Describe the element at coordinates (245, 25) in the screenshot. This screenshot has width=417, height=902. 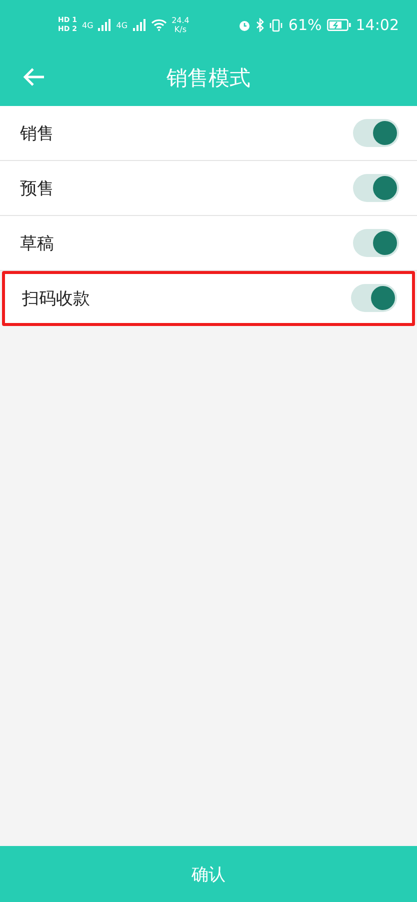
I see `alarm-icon` at that location.